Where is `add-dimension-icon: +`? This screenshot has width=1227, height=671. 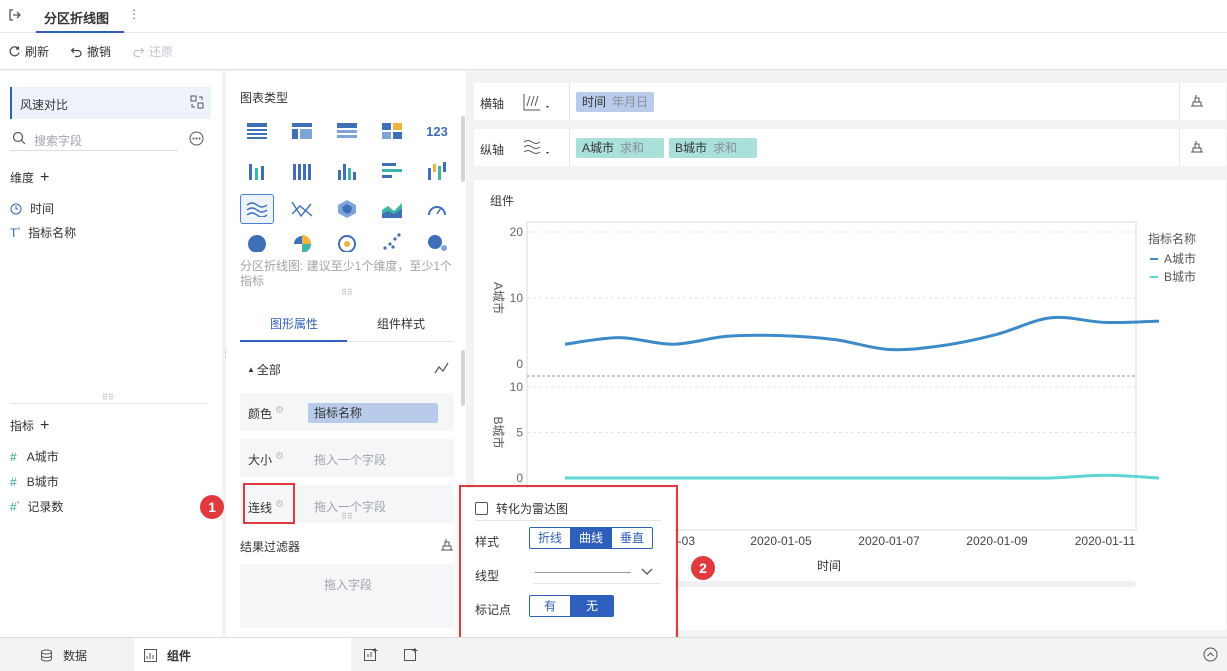 add-dimension-icon: + is located at coordinates (44, 177).